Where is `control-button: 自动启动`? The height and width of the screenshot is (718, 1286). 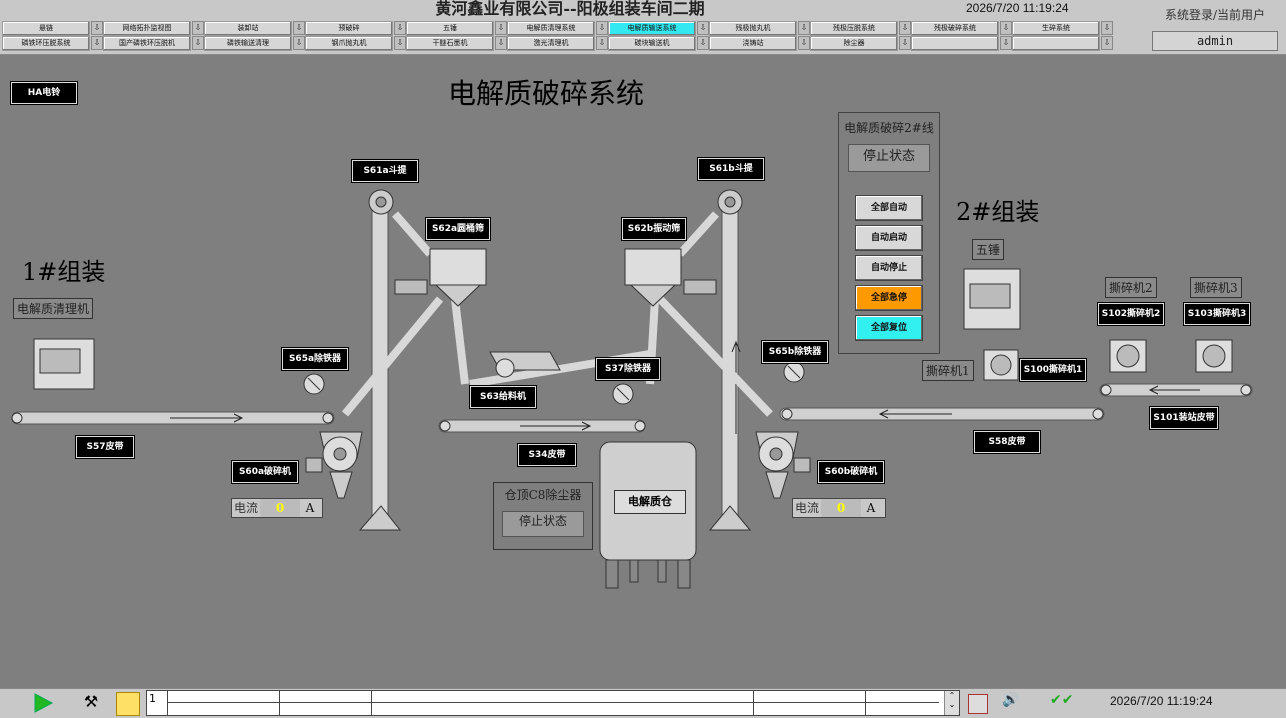 control-button: 自动启动 is located at coordinates (889, 238).